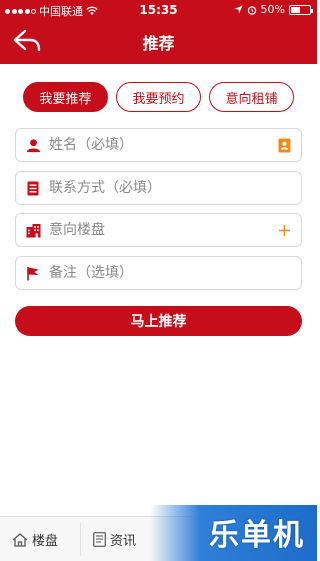 This screenshot has width=320, height=561. Describe the element at coordinates (33, 230) in the screenshot. I see `building-icon` at that location.